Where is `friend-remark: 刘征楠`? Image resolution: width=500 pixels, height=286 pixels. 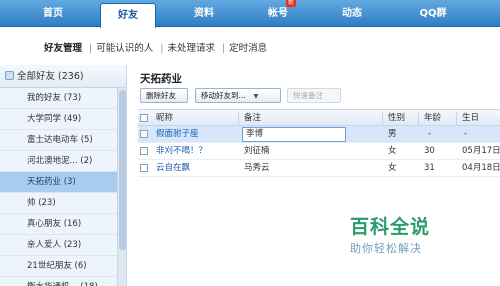
friend-remark: 刘征楠 is located at coordinates (257, 151).